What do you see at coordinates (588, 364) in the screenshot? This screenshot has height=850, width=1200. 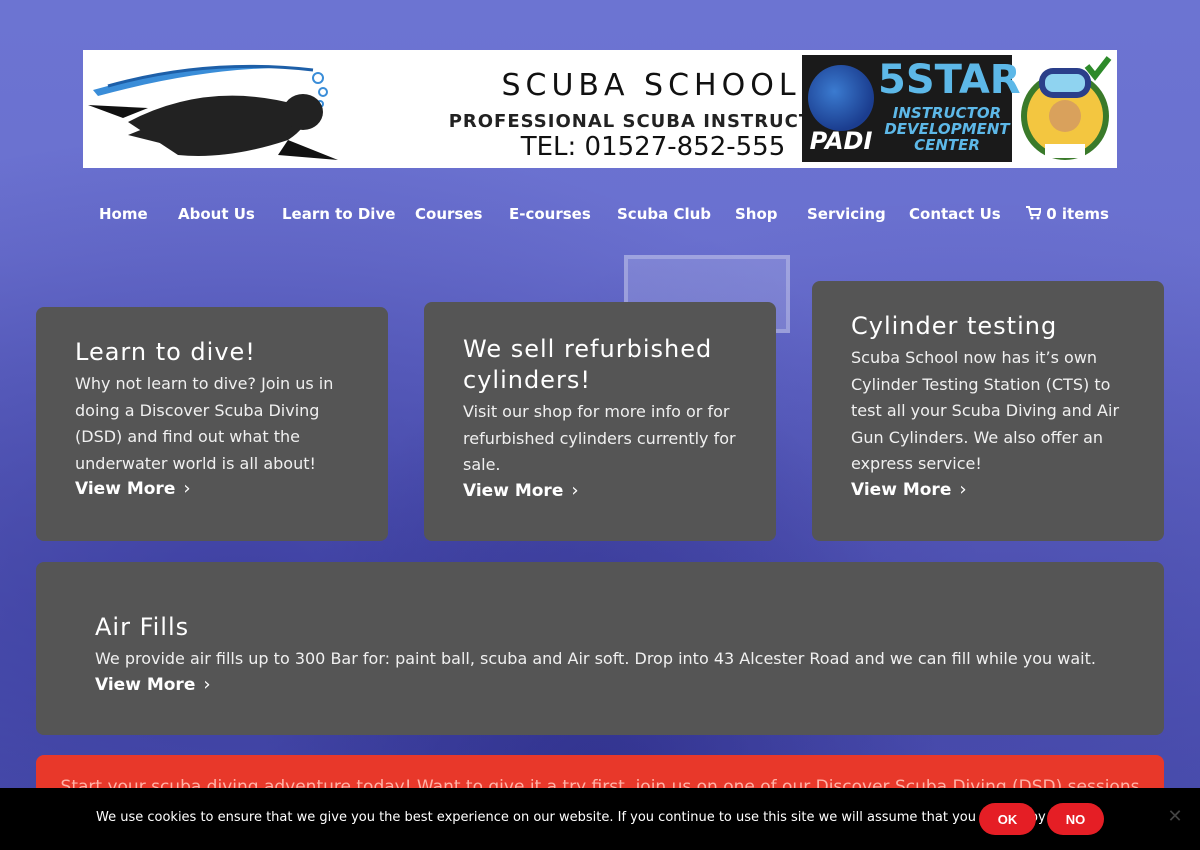 I see `card-title: We sell refurbished cylinders!` at bounding box center [588, 364].